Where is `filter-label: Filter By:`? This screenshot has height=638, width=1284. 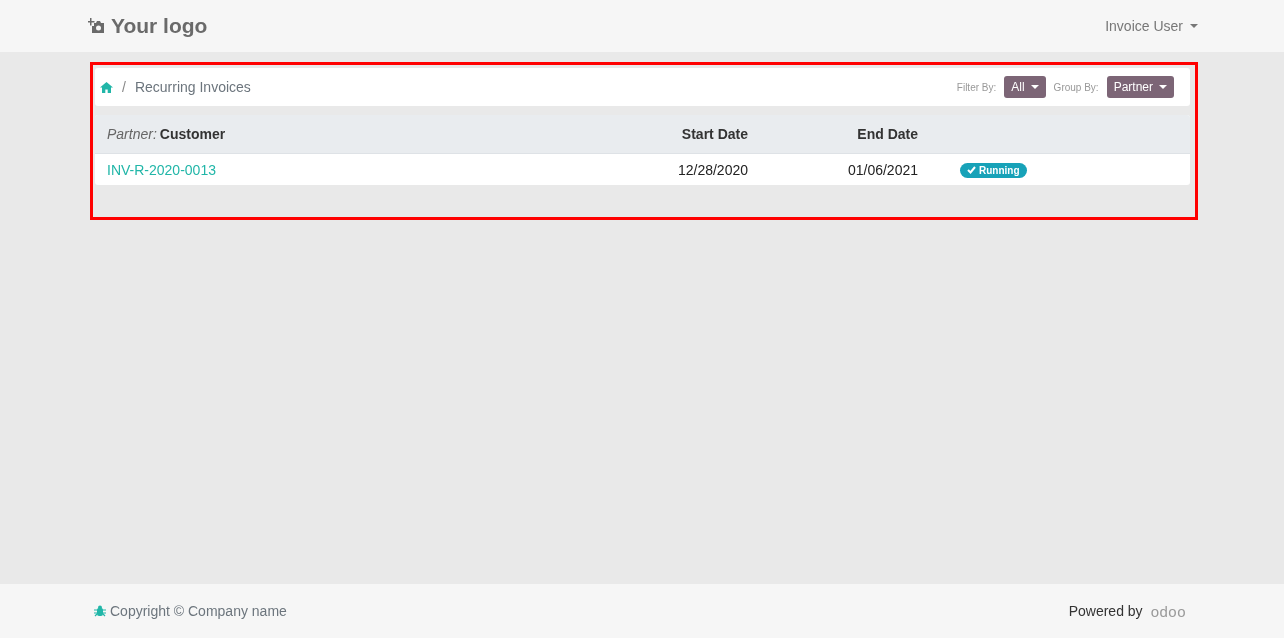 filter-label: Filter By: is located at coordinates (976, 87).